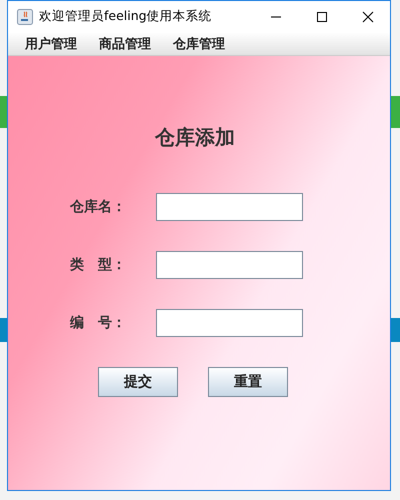 This screenshot has height=500, width=400. Describe the element at coordinates (25, 16) in the screenshot. I see `cup-icon` at that location.